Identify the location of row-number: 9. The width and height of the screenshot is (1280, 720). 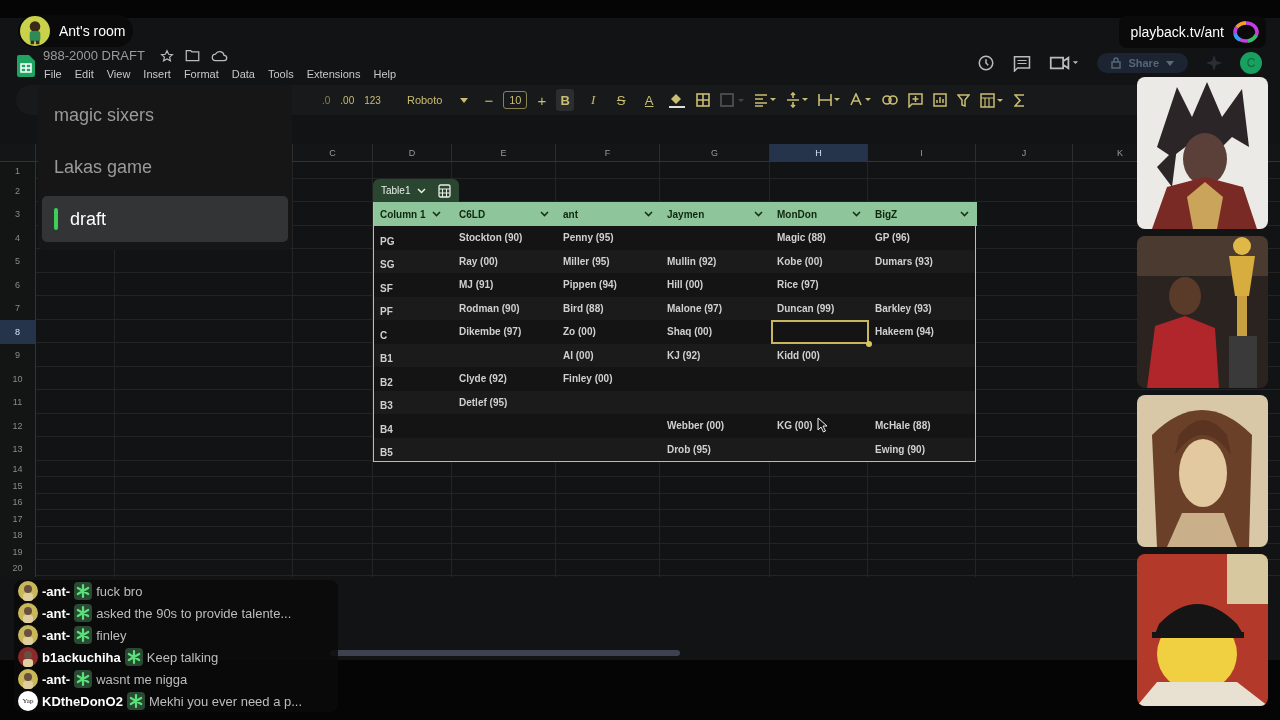
(17, 355).